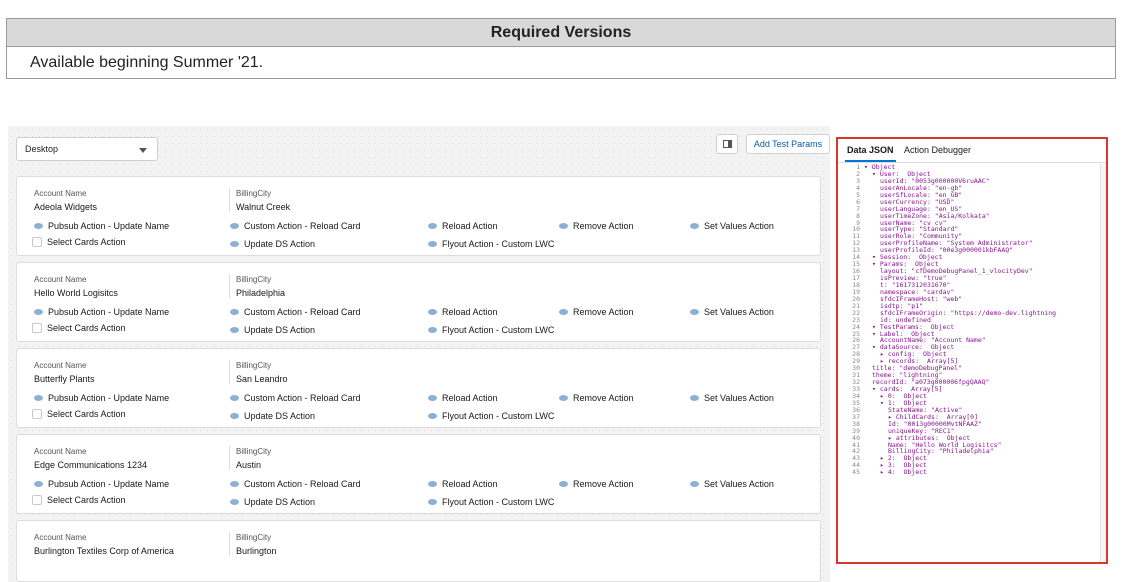  What do you see at coordinates (856, 298) in the screenshot?
I see `line-number: 20` at bounding box center [856, 298].